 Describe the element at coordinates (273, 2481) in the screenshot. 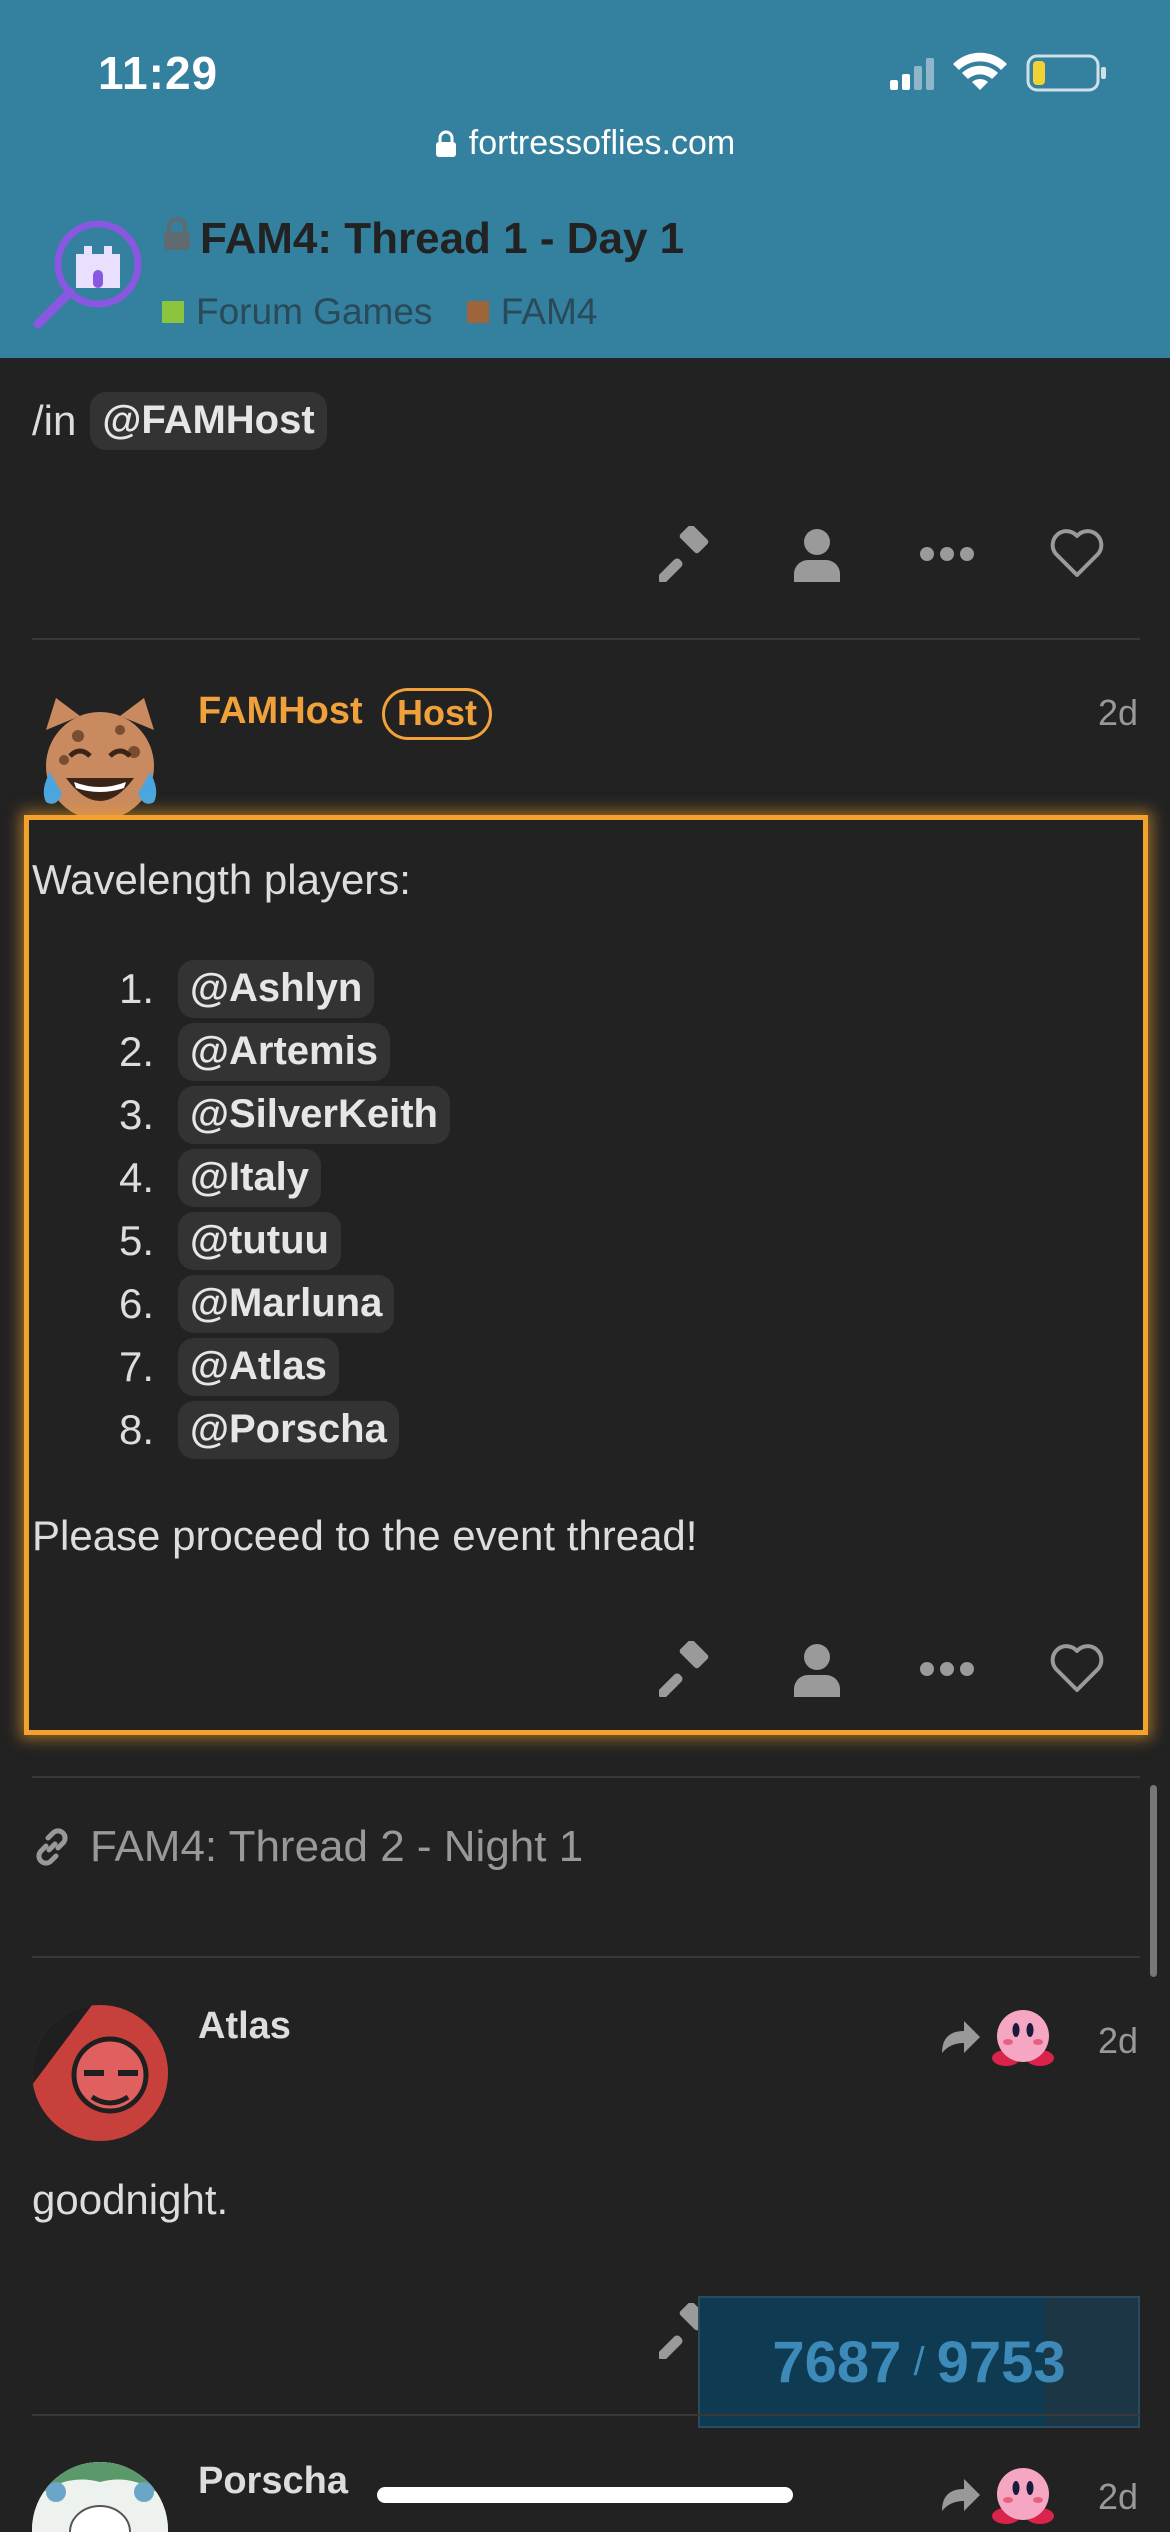

I see `post-username: Porscha` at that location.